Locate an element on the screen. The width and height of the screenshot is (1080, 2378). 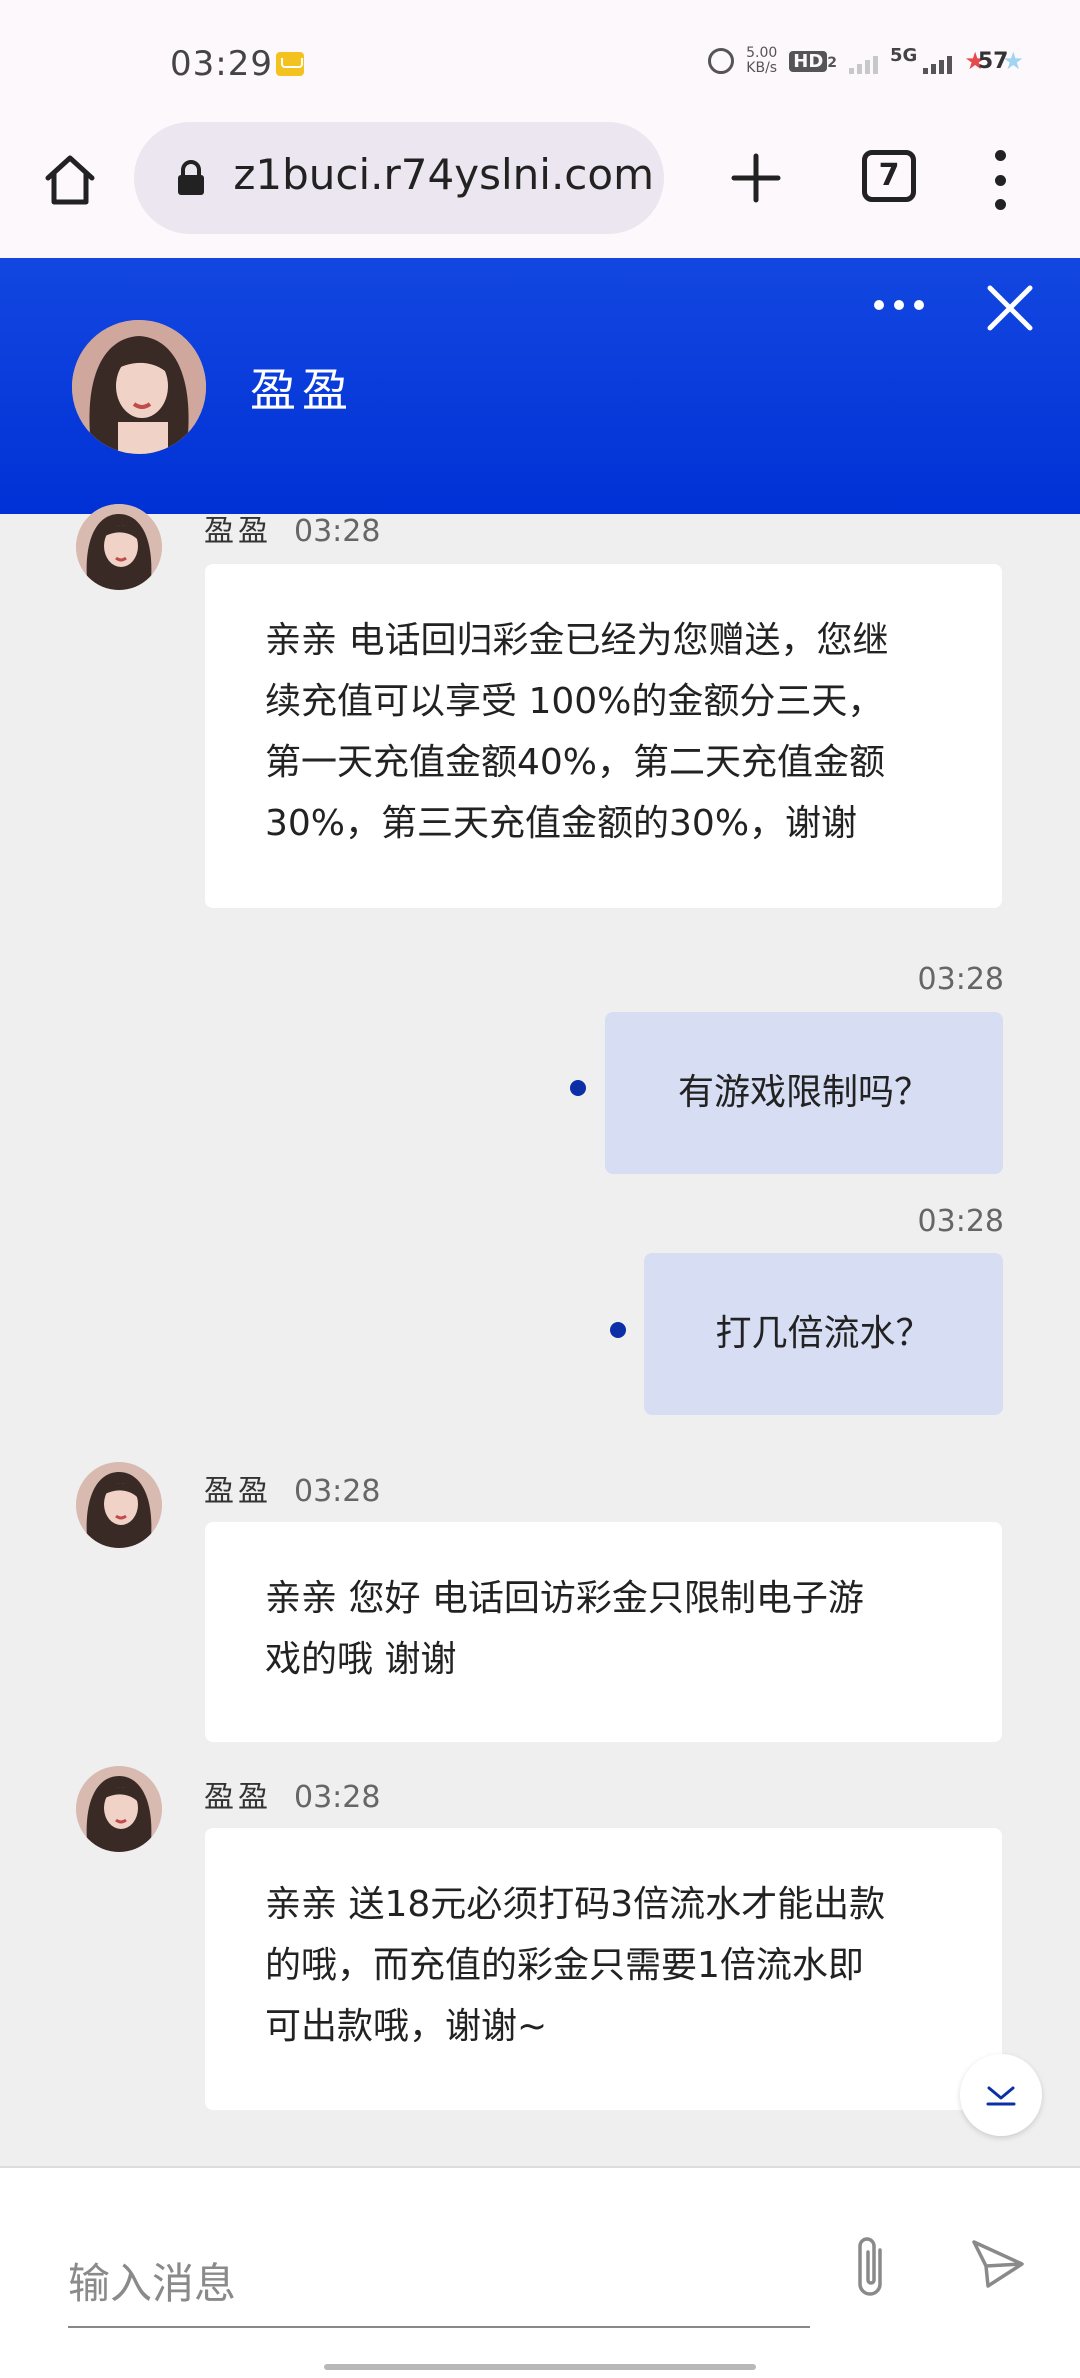
network-speed: 5.00 KB/s is located at coordinates (761, 61).